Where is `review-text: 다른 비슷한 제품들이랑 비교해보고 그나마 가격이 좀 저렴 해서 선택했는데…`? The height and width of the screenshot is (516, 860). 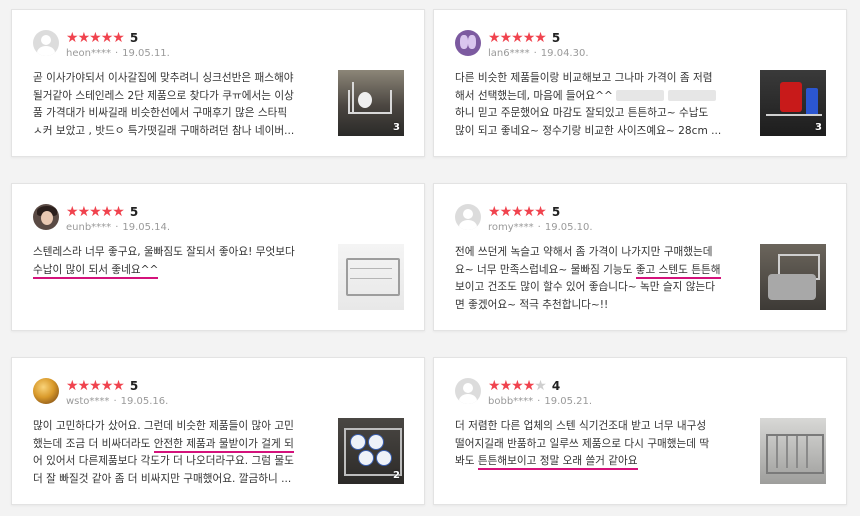
review-text: 다른 비슷한 제품들이랑 비교해보고 그나마 가격이 좀 저렴 해서 선택했는데… is located at coordinates (600, 105).